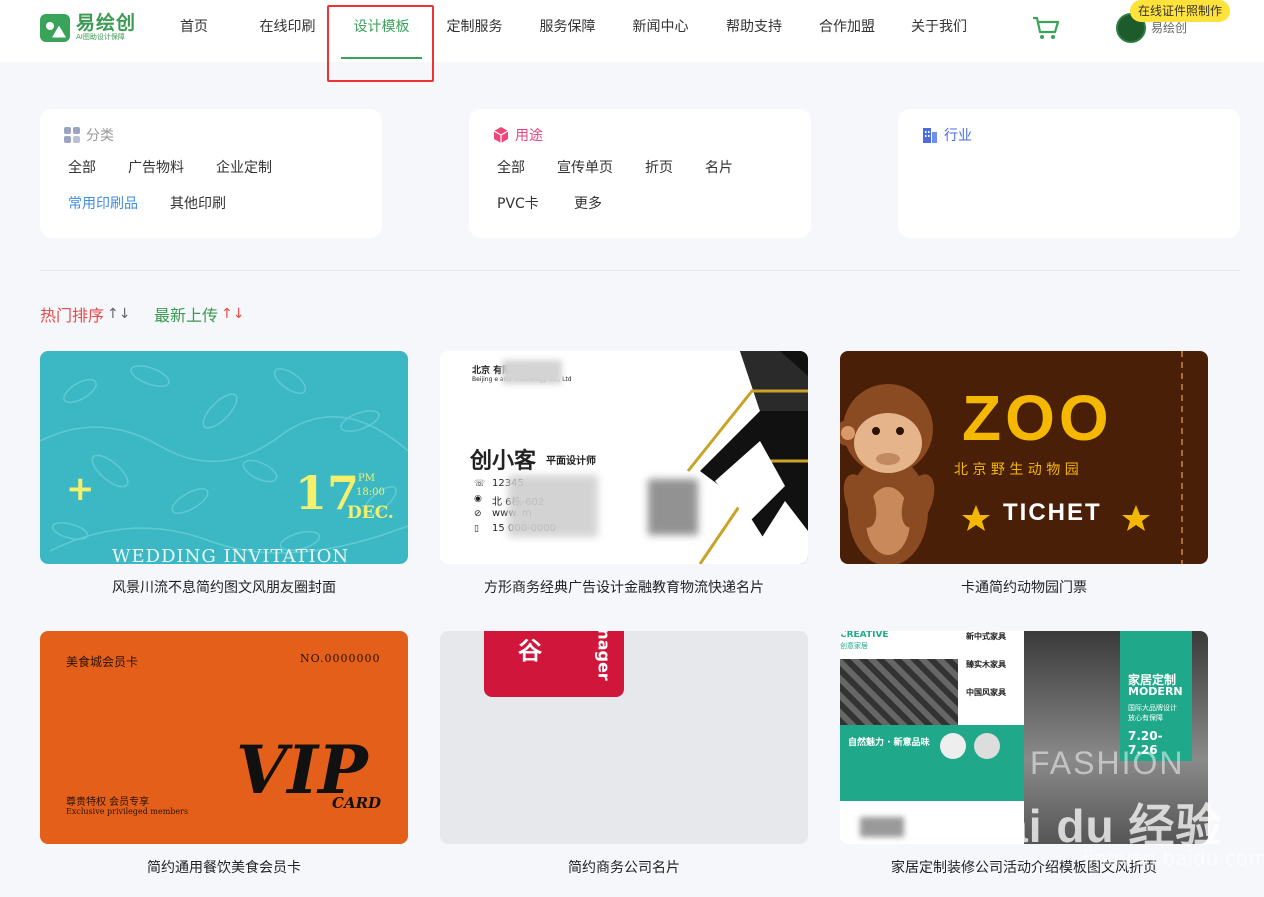  Describe the element at coordinates (986, 692) in the screenshot. I see `brochure-item-3: 中国风家具` at that location.